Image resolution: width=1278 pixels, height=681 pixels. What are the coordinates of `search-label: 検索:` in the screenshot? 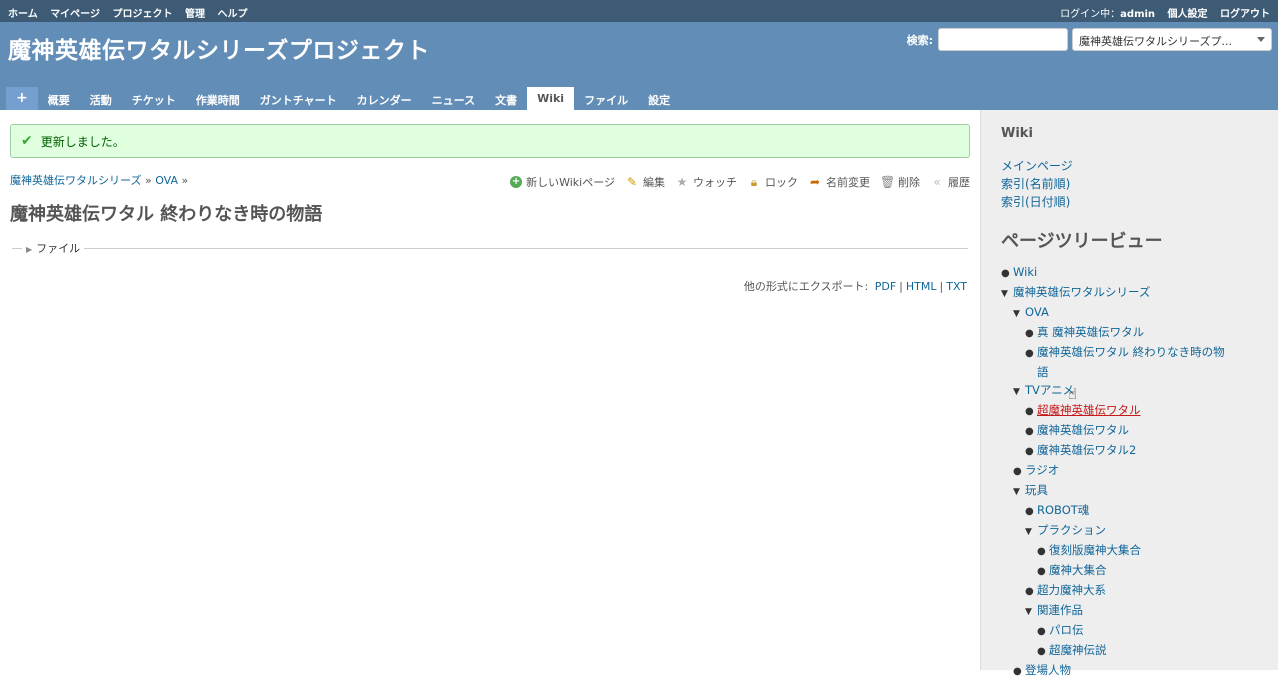 It's located at (919, 40).